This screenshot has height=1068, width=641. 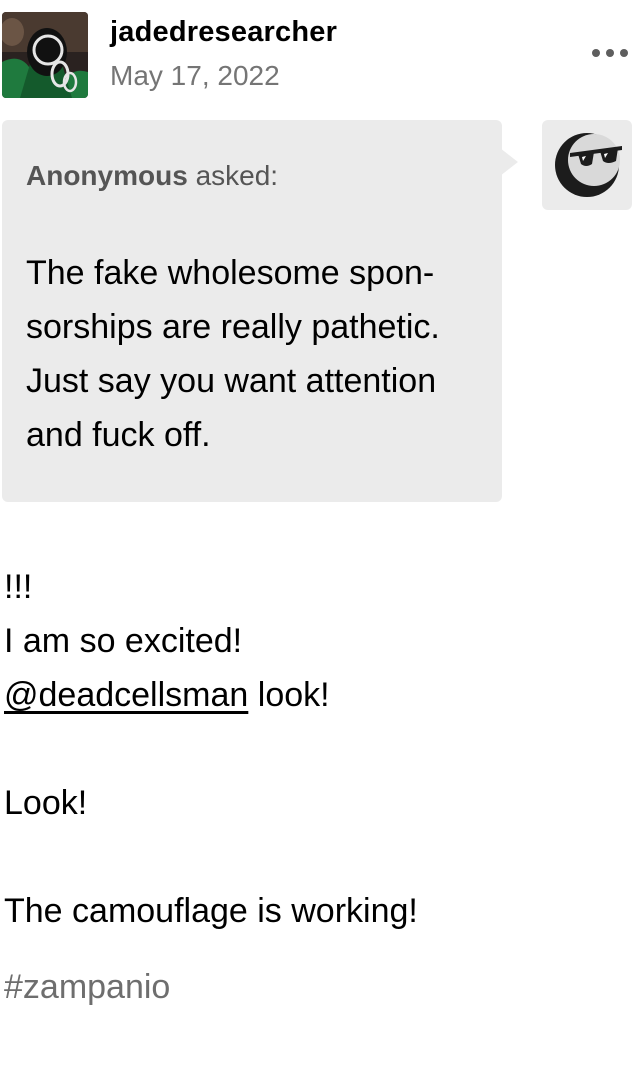 I want to click on more-options-button, so click(x=612, y=53).